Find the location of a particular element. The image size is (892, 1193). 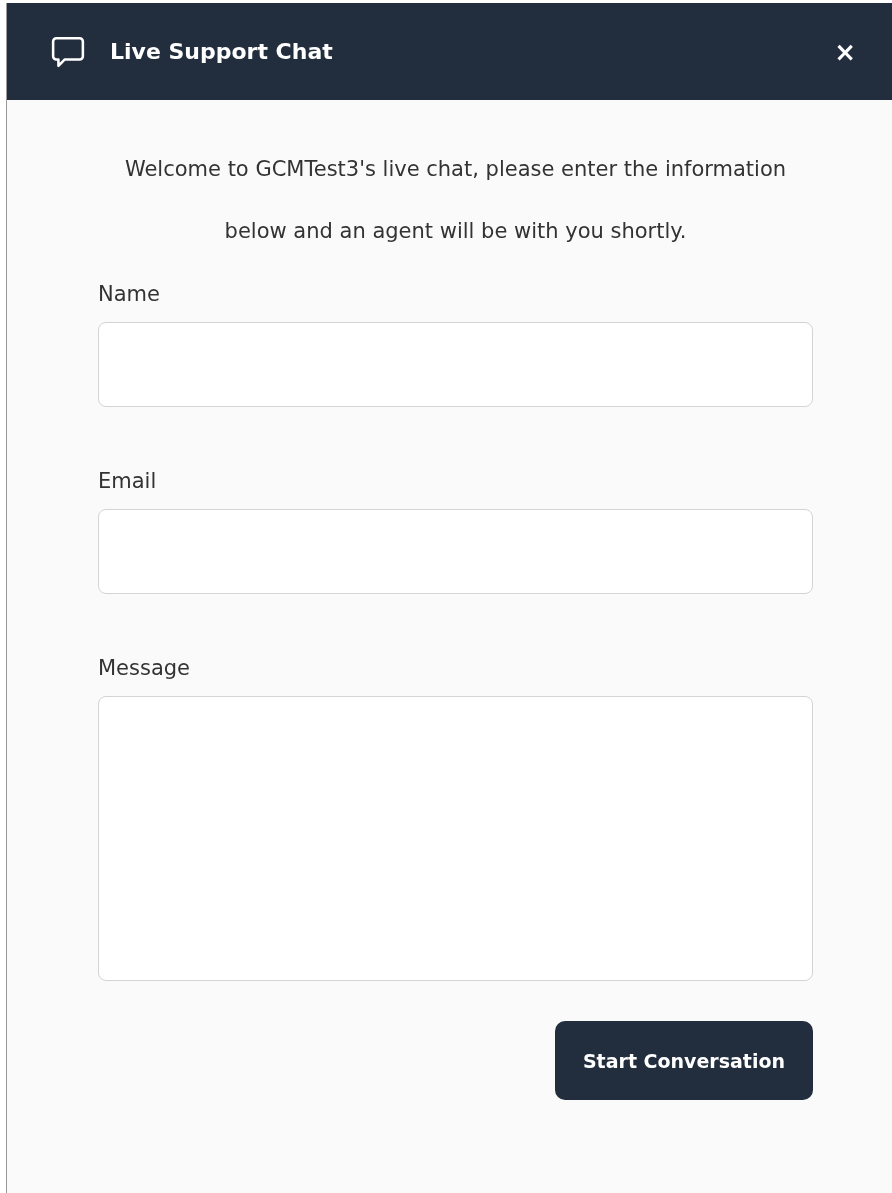

field-label: Email is located at coordinates (128, 481).